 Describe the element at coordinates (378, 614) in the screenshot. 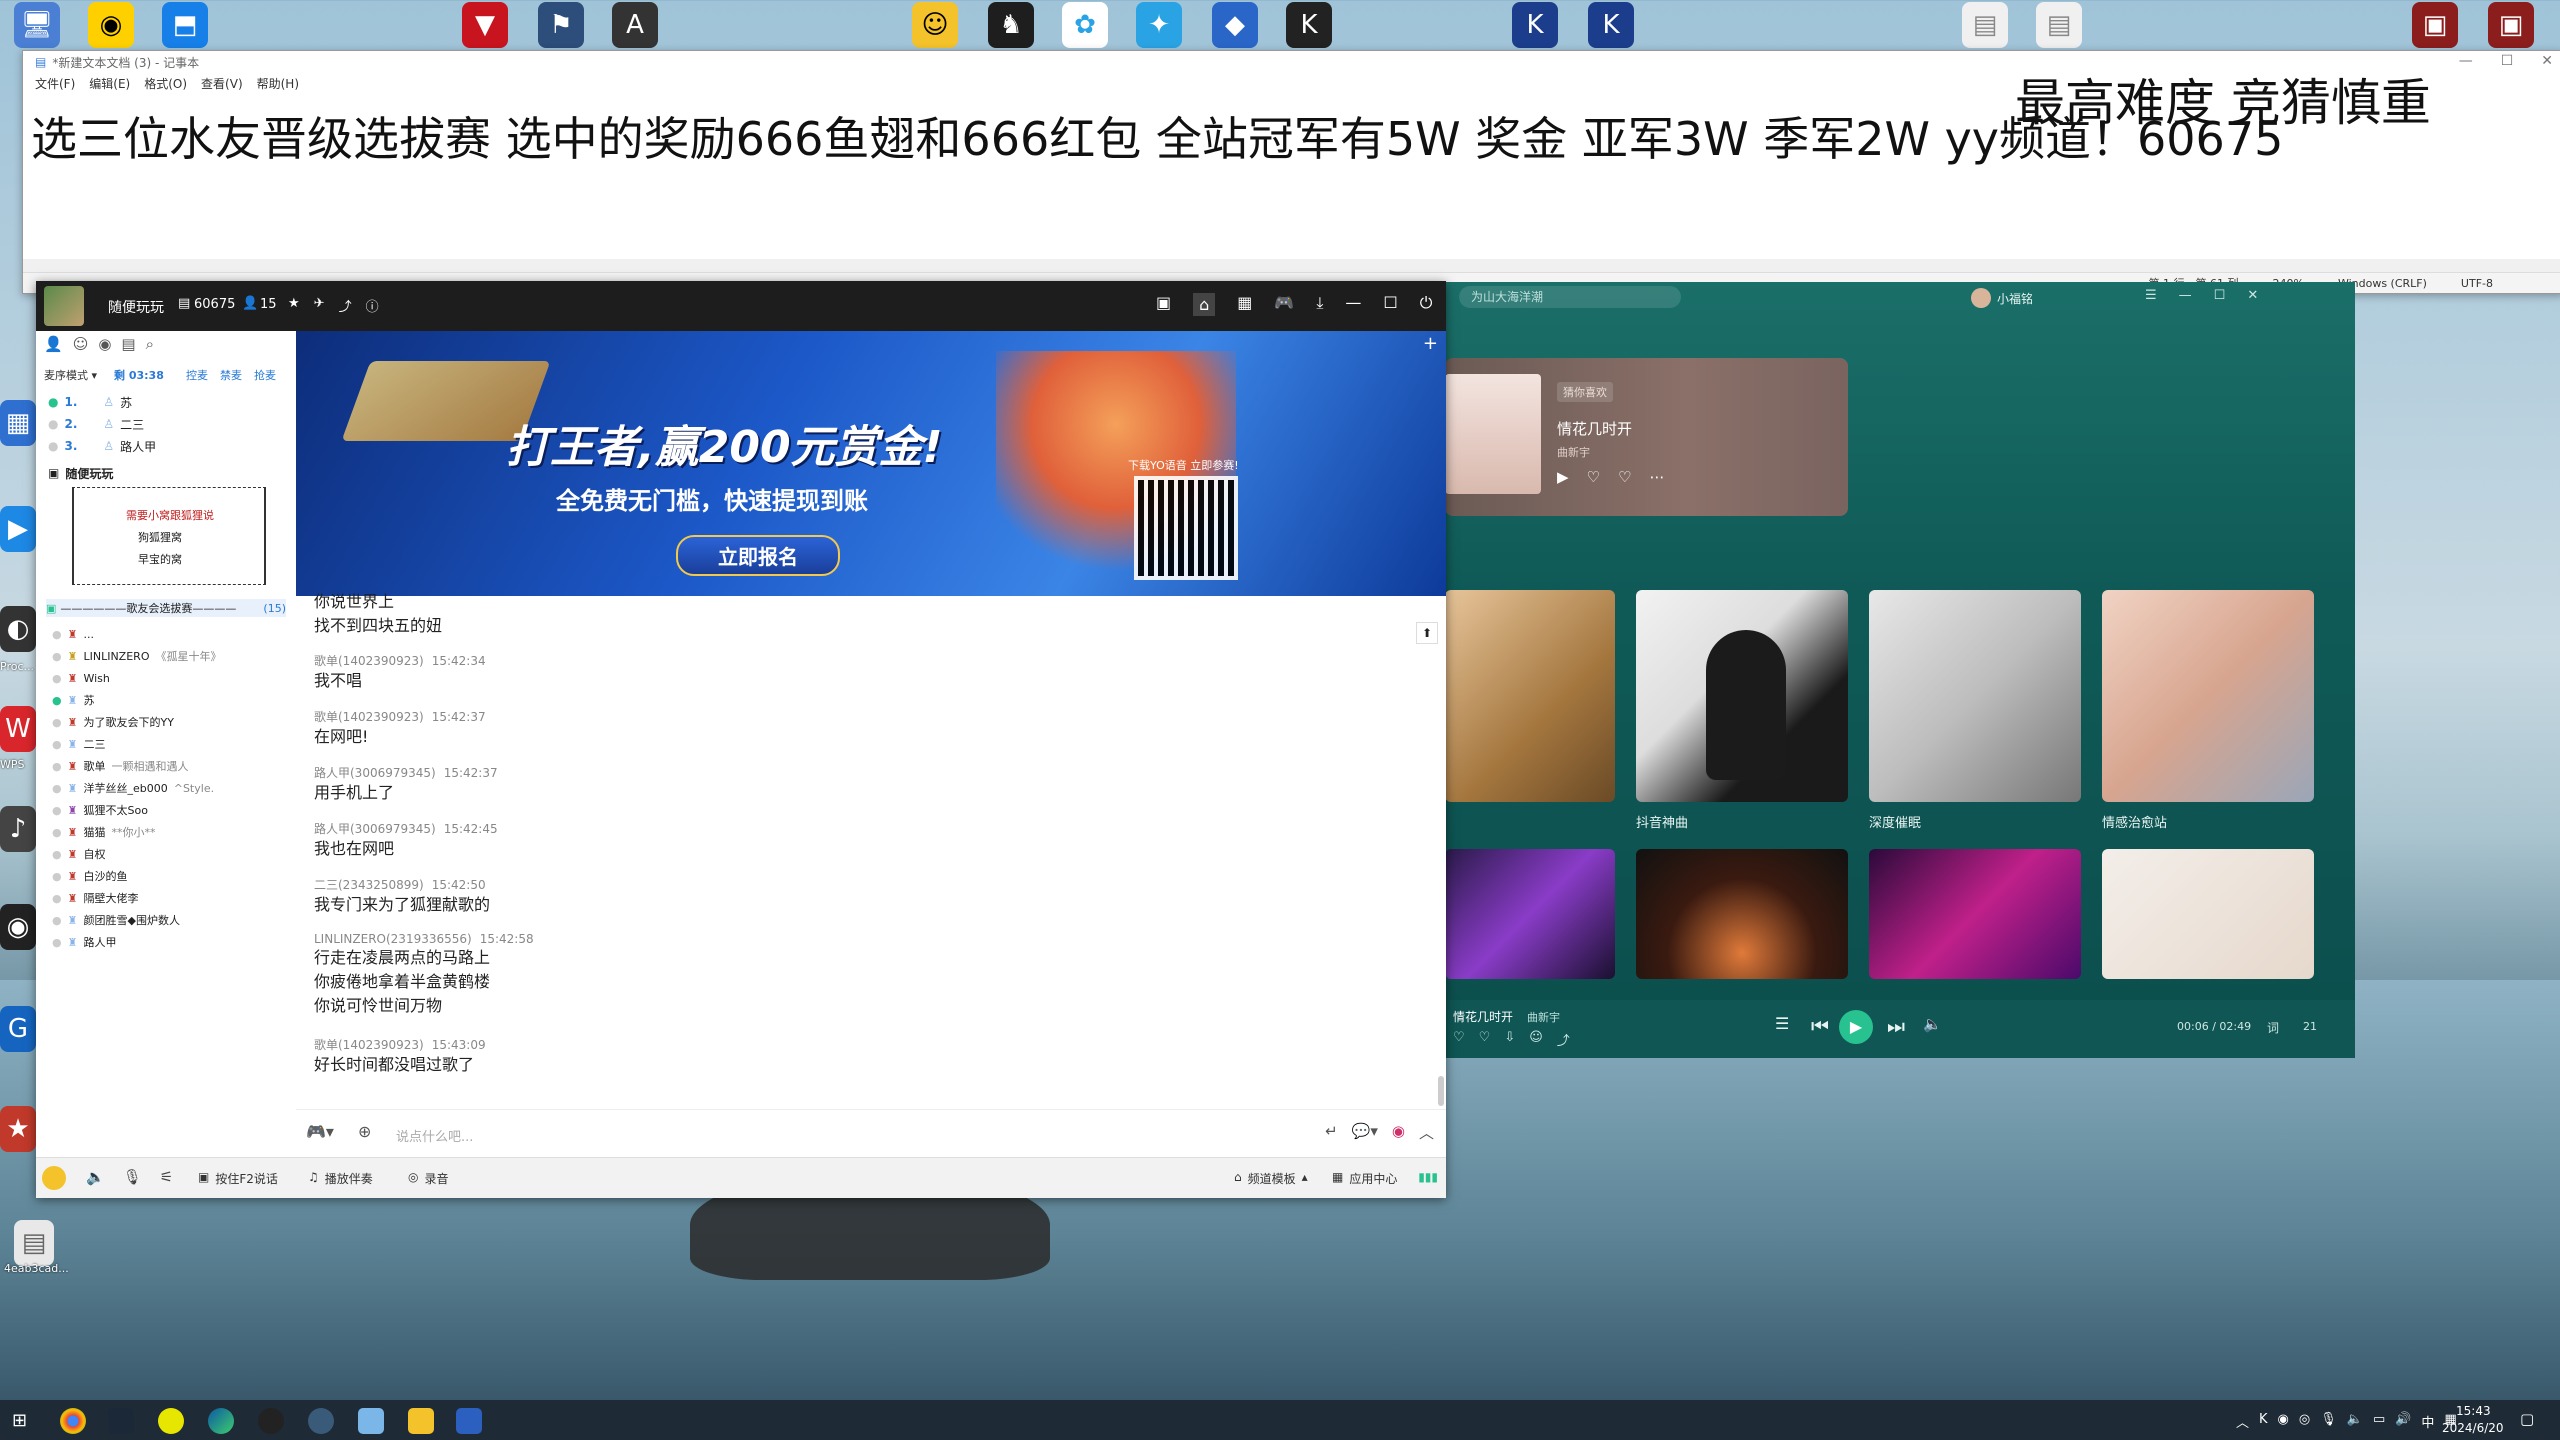

I see `chat-message: 你说世界上 找不到四块五的妞` at that location.